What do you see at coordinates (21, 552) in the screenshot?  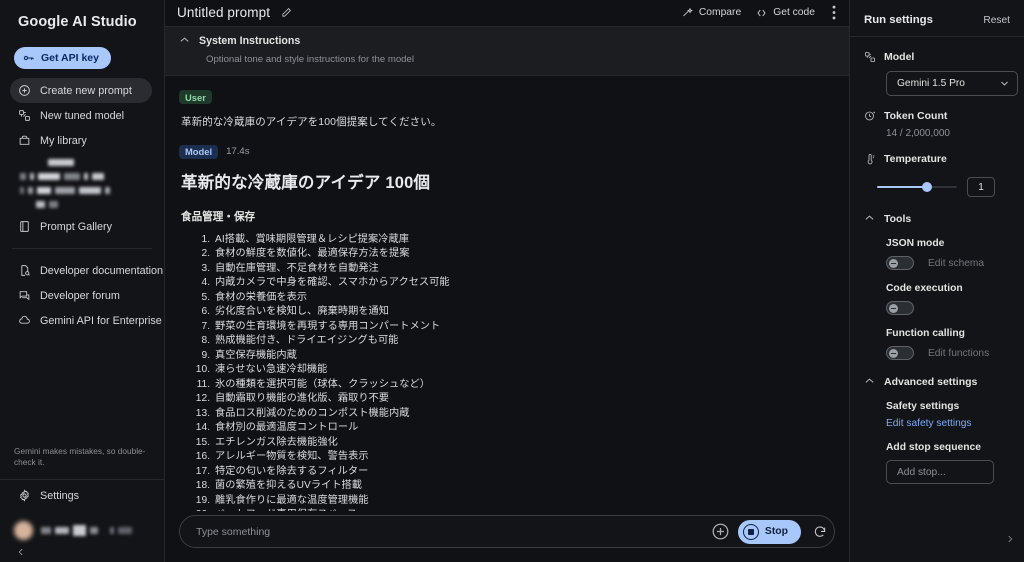 I see `collapse-sidebar-button` at bounding box center [21, 552].